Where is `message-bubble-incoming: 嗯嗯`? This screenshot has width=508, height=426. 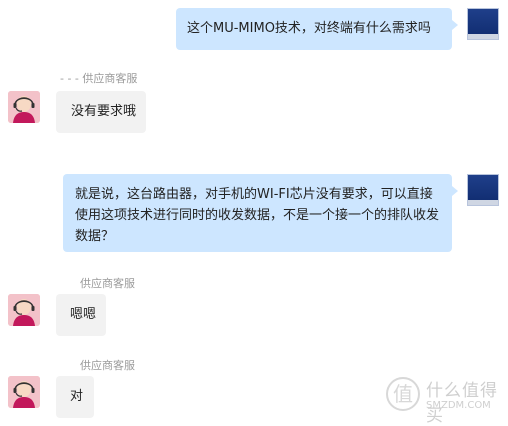 message-bubble-incoming: 嗯嗯 is located at coordinates (81, 315).